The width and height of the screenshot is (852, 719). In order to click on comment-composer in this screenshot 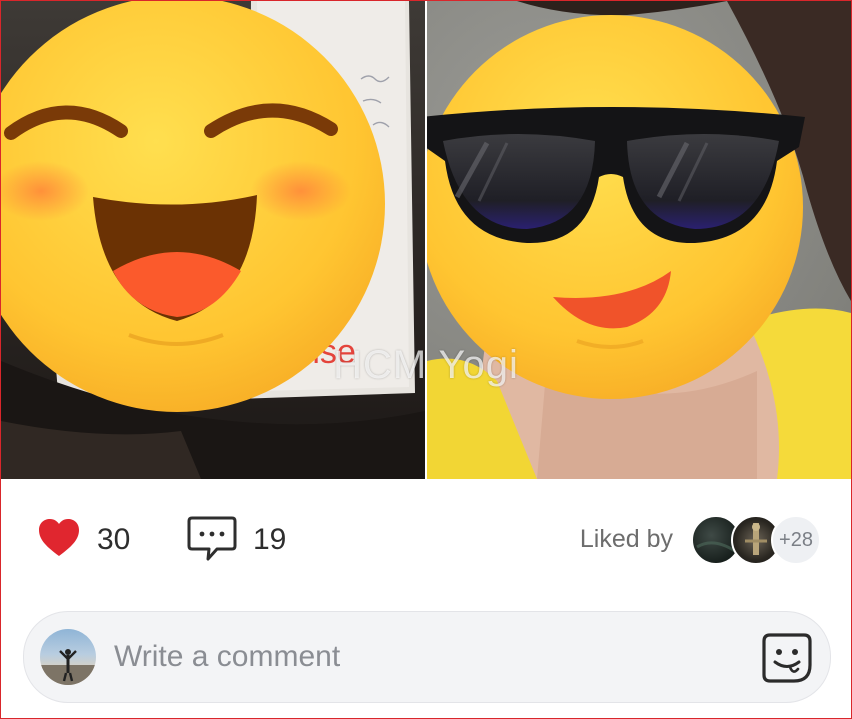, I will do `click(427, 657)`.